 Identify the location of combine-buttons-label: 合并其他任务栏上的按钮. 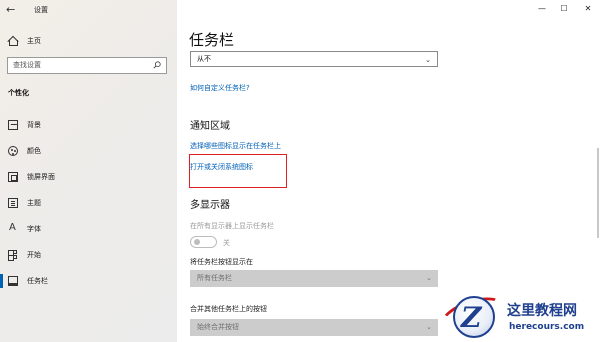
(228, 309).